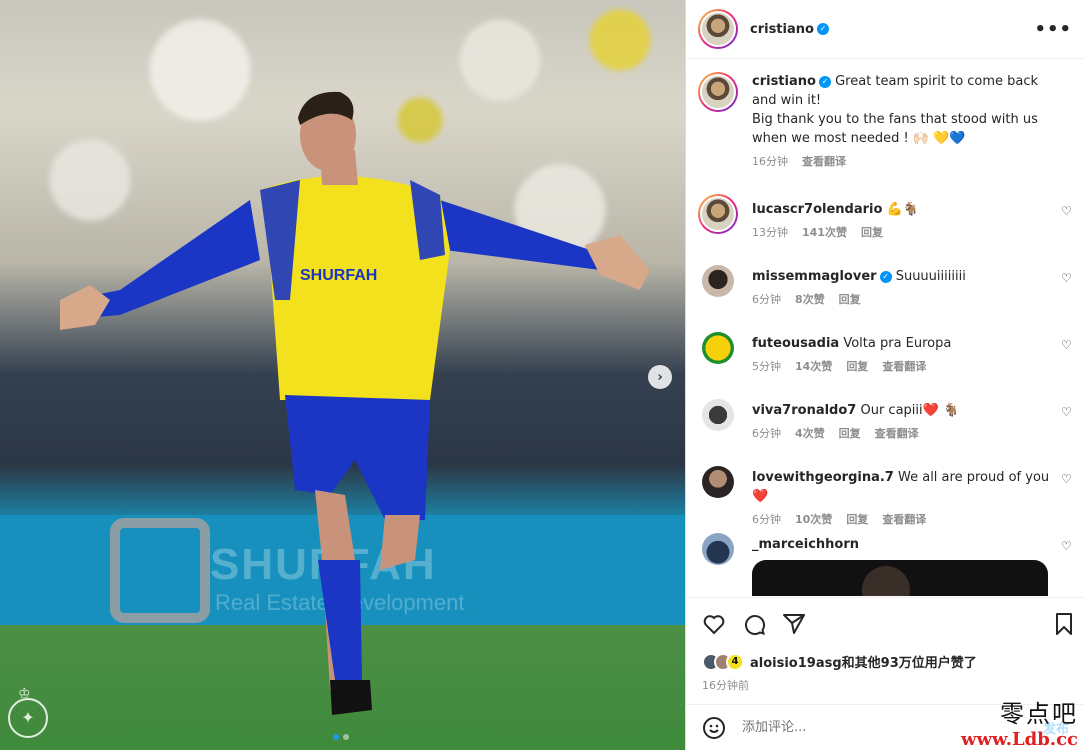 The image size is (1084, 750). Describe the element at coordinates (1064, 624) in the screenshot. I see `bookmark-icon` at that location.